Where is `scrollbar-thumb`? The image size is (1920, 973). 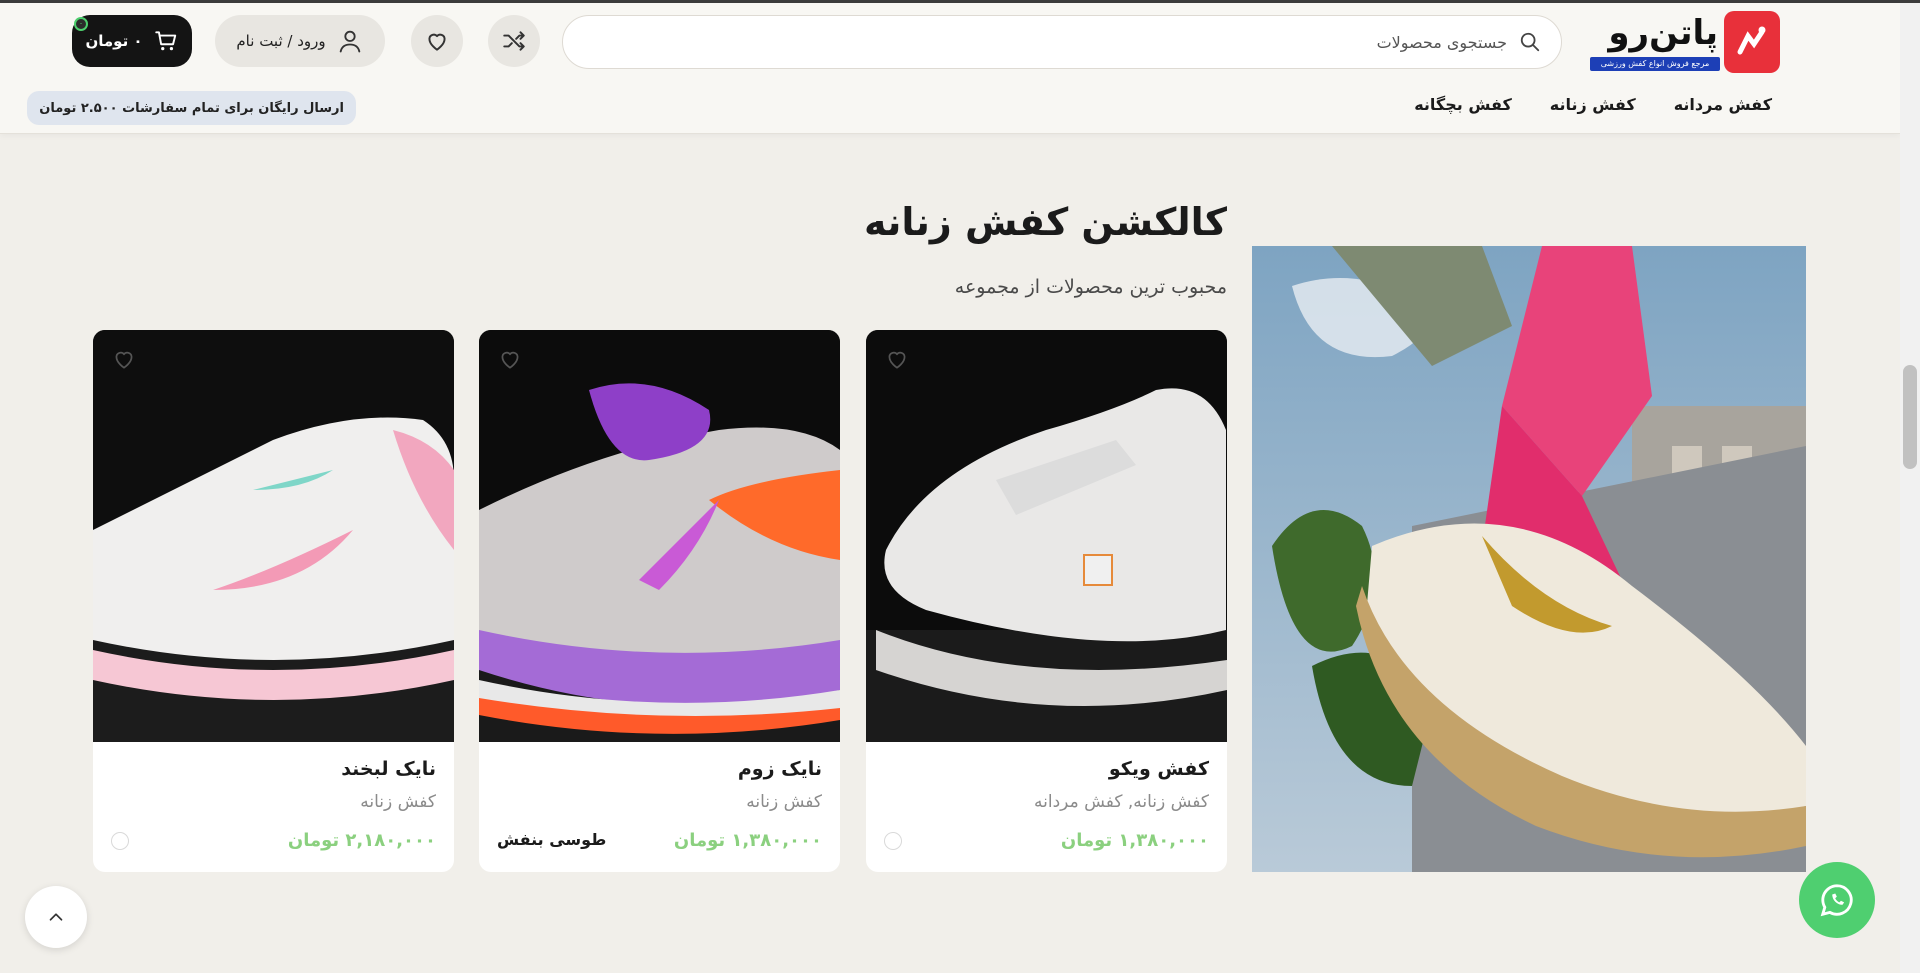
scrollbar-thumb is located at coordinates (1910, 417).